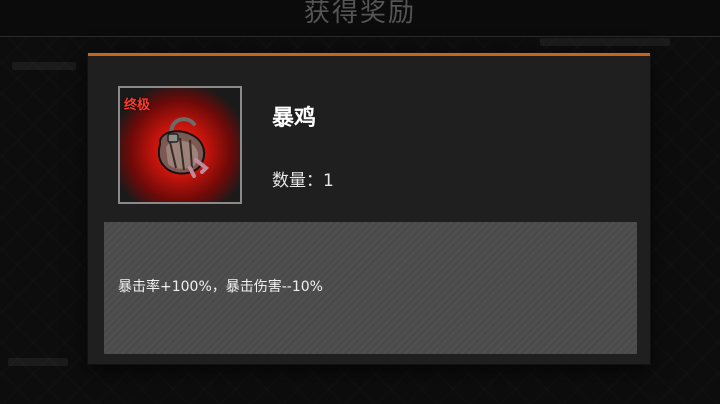  I want to click on quantity-label: 数量：, so click(297, 181).